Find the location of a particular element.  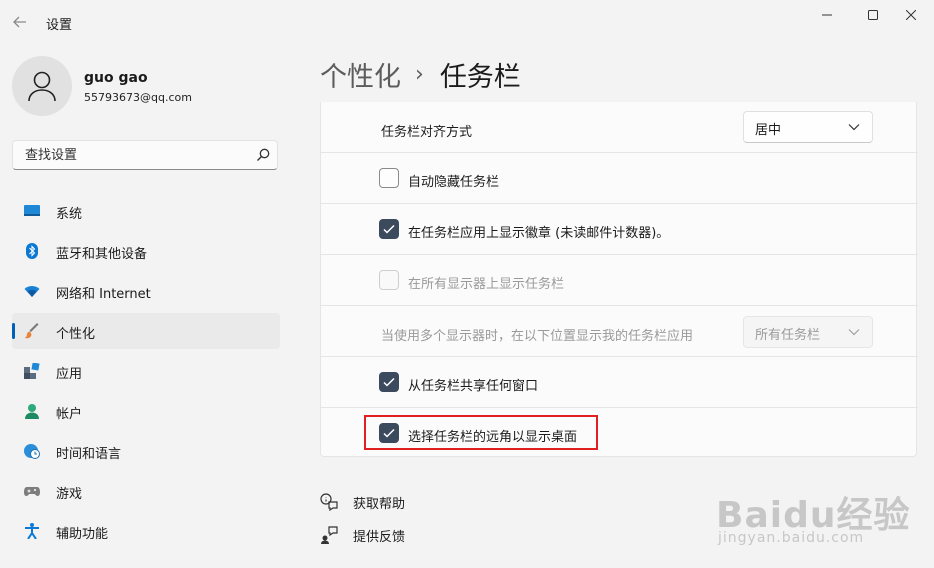

help-chat-icon is located at coordinates (329, 502).